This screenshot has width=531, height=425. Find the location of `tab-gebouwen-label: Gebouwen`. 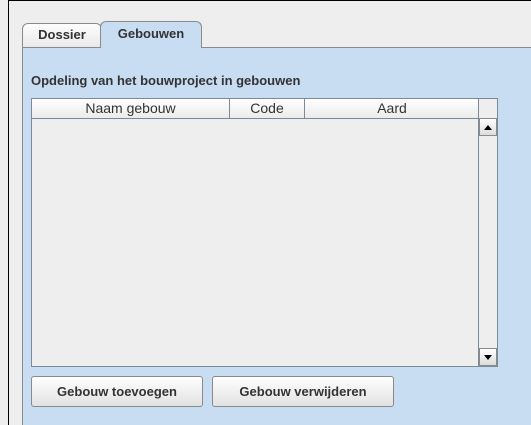

tab-gebouwen-label: Gebouwen is located at coordinates (151, 33).